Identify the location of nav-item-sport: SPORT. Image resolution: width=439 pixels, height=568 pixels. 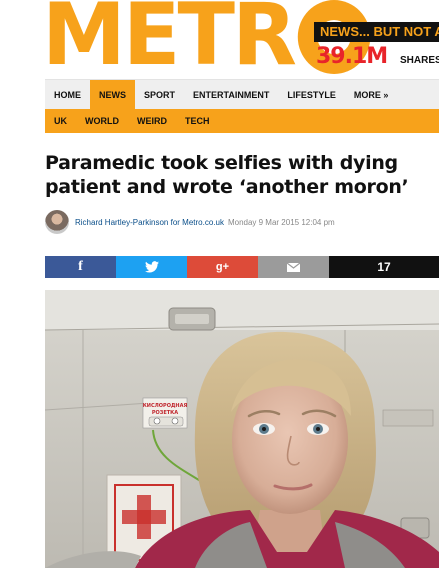
(159, 95).